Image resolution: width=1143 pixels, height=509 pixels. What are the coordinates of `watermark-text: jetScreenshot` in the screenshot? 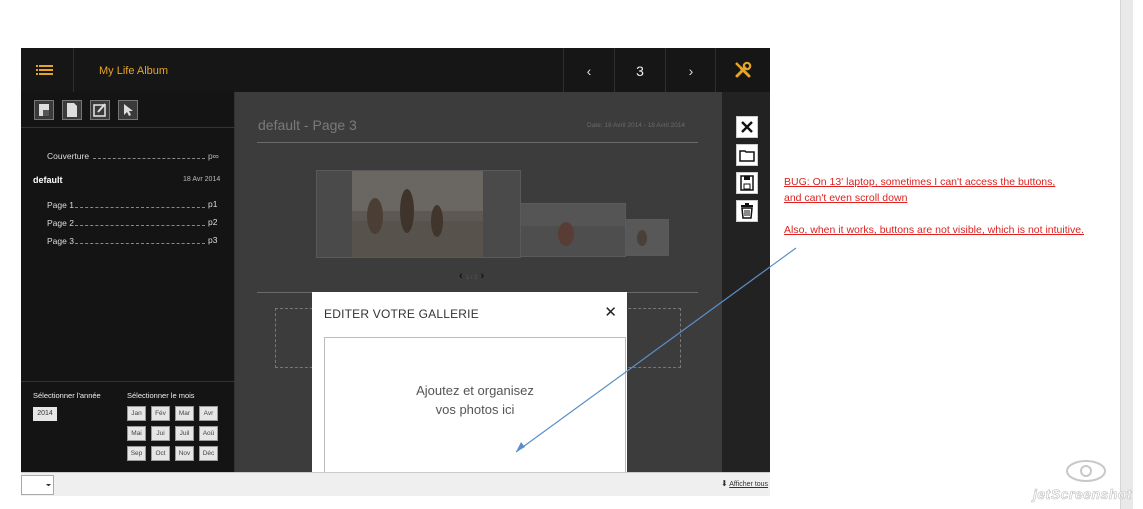 It's located at (1083, 494).